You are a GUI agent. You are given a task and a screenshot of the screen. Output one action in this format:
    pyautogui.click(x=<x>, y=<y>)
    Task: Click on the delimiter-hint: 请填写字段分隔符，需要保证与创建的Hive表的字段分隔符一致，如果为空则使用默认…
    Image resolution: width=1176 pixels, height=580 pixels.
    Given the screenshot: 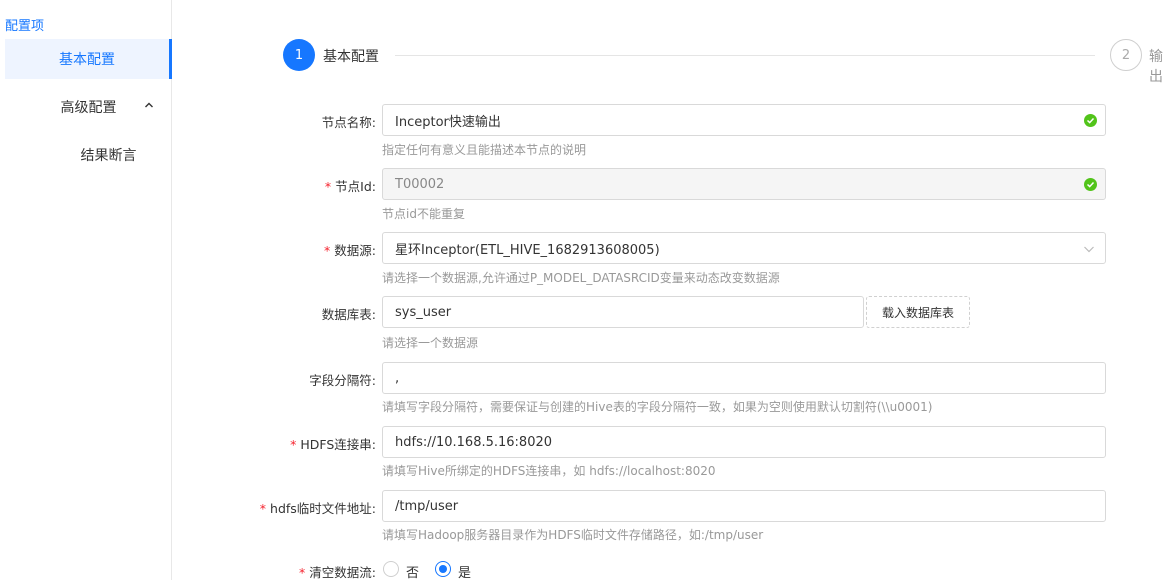 What is the action you would take?
    pyautogui.click(x=657, y=407)
    